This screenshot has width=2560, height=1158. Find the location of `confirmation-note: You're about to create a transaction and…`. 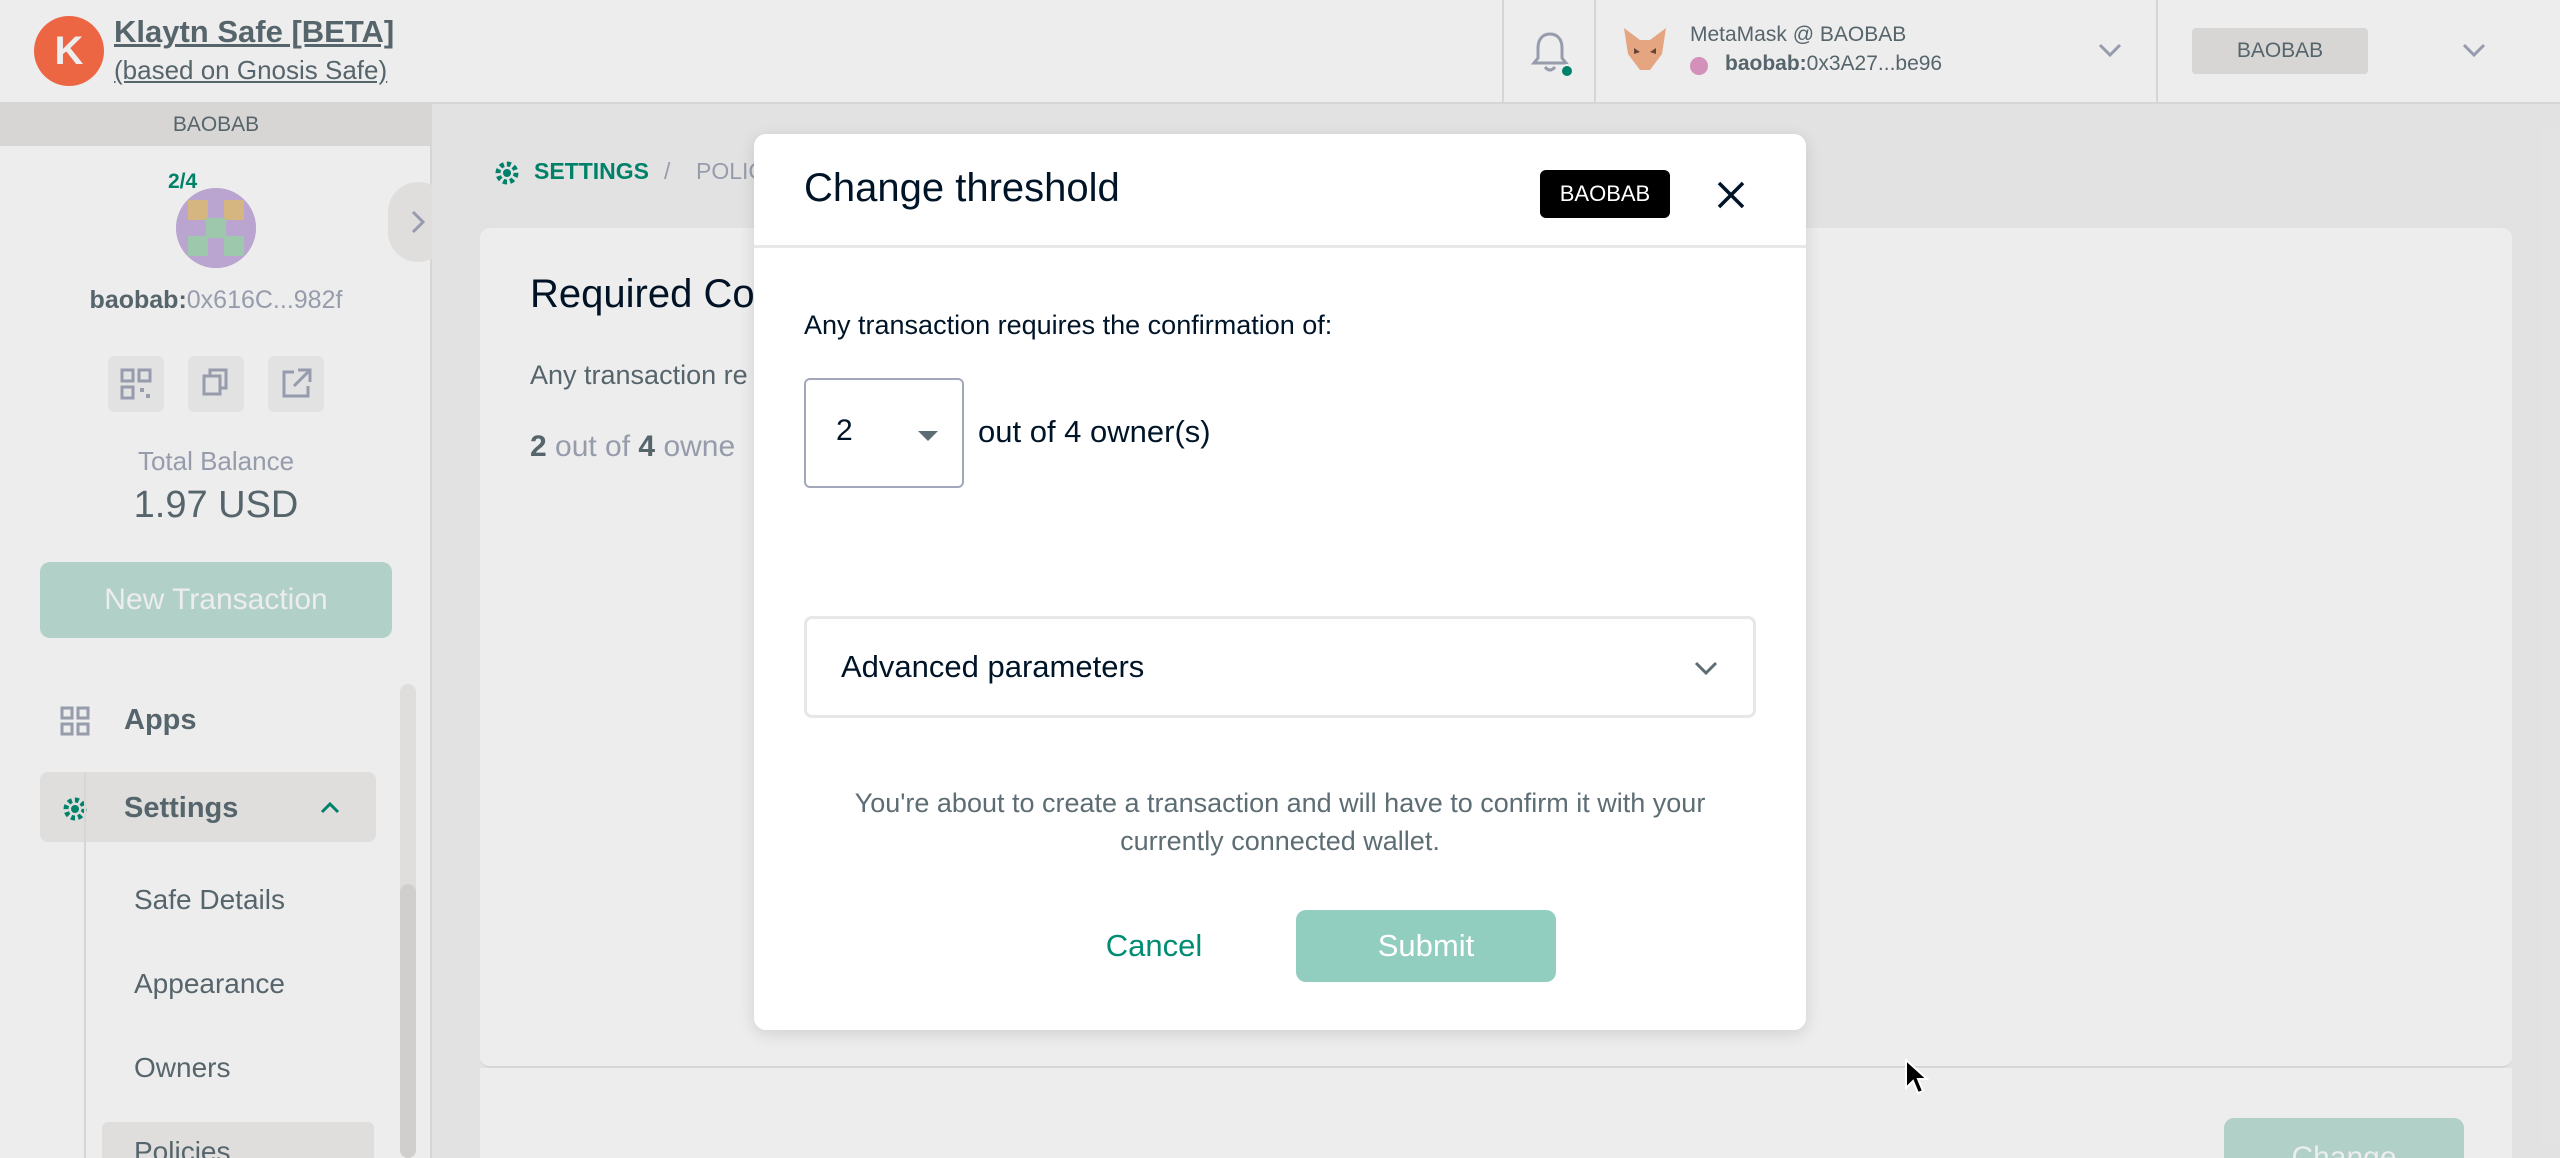

confirmation-note: You're about to create a transaction and… is located at coordinates (1280, 822).